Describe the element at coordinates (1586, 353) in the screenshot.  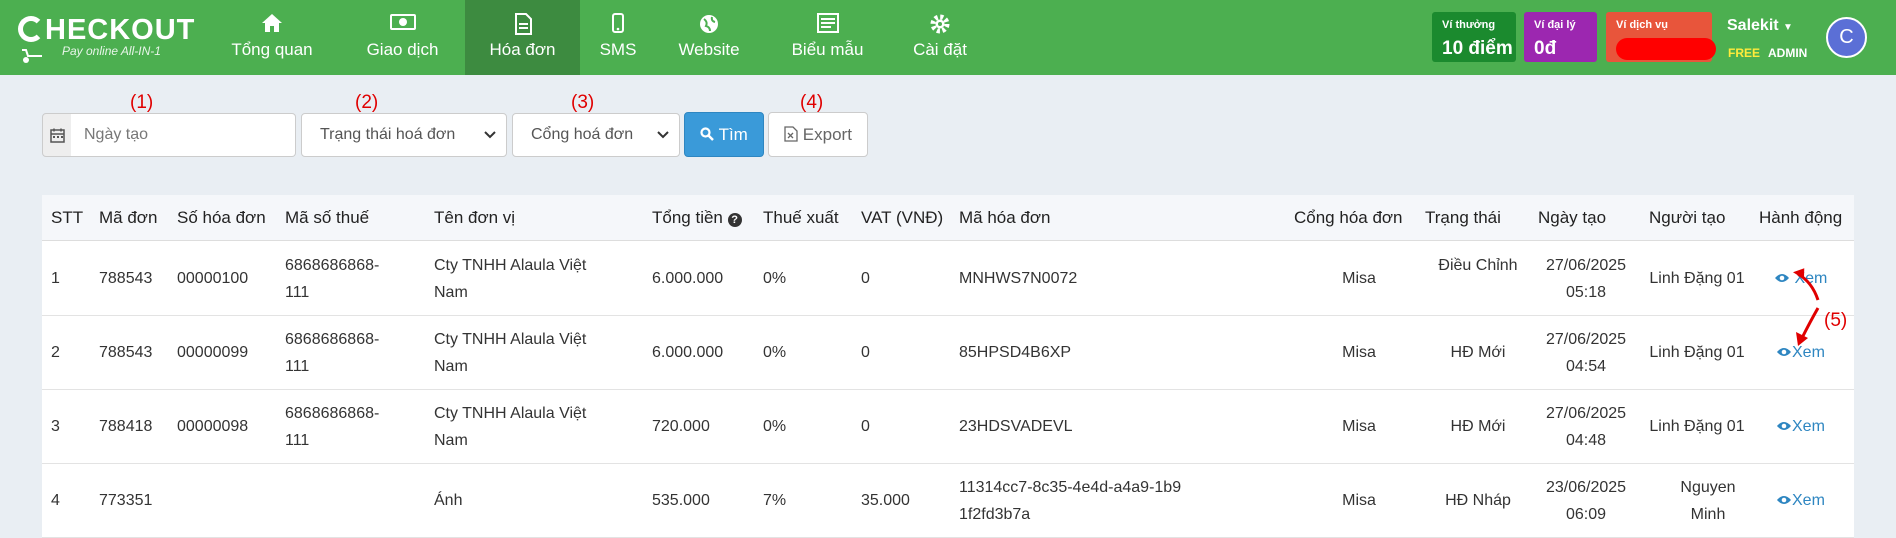
I see `cell-ngay: 27/06/2025 04:54` at that location.